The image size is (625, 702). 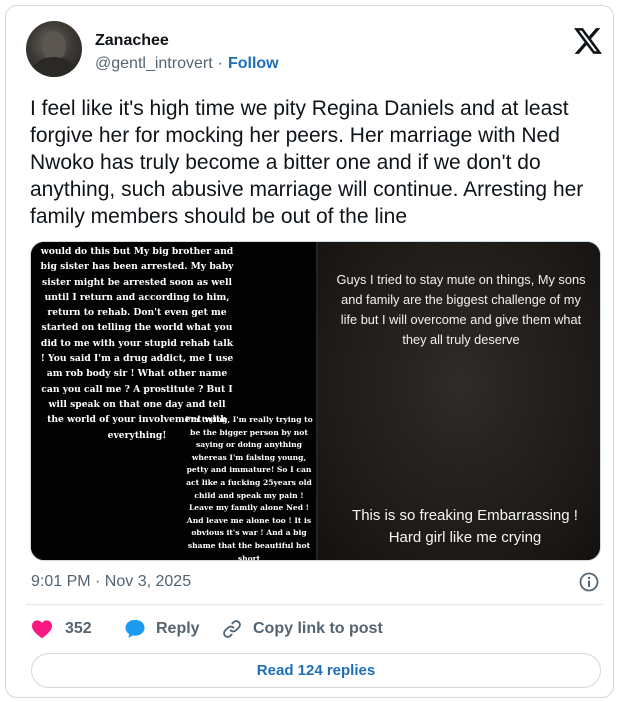 I want to click on copy-link-button: Copy link to post, so click(x=302, y=629).